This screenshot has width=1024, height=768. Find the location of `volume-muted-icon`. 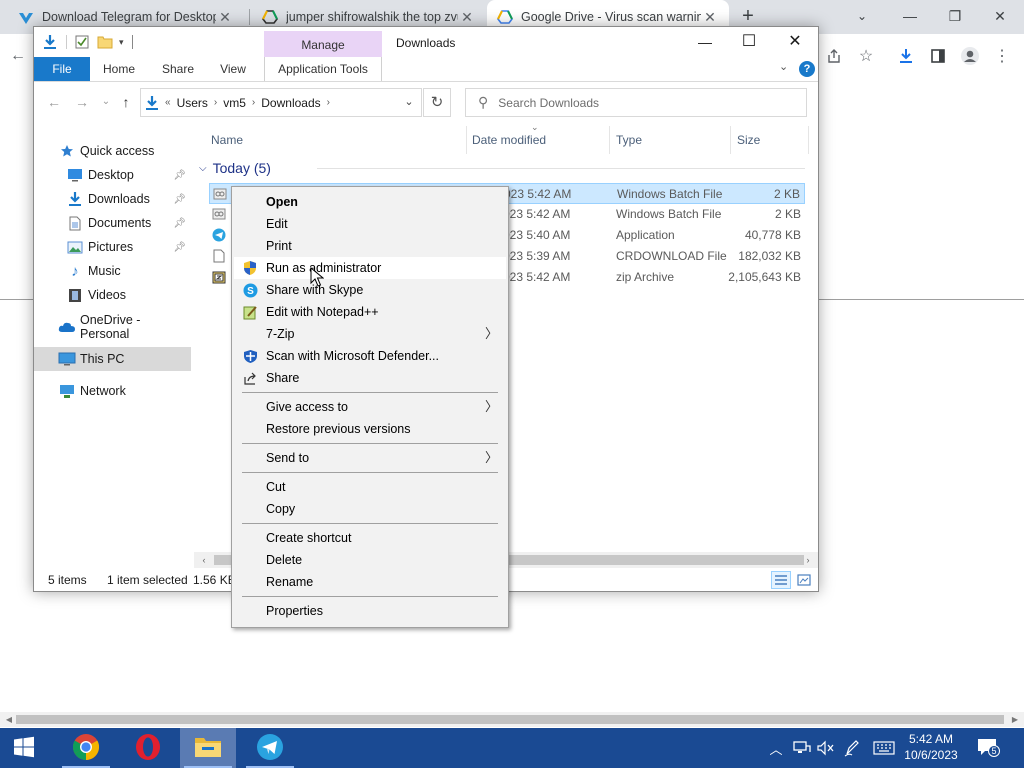

volume-muted-icon is located at coordinates (826, 748).